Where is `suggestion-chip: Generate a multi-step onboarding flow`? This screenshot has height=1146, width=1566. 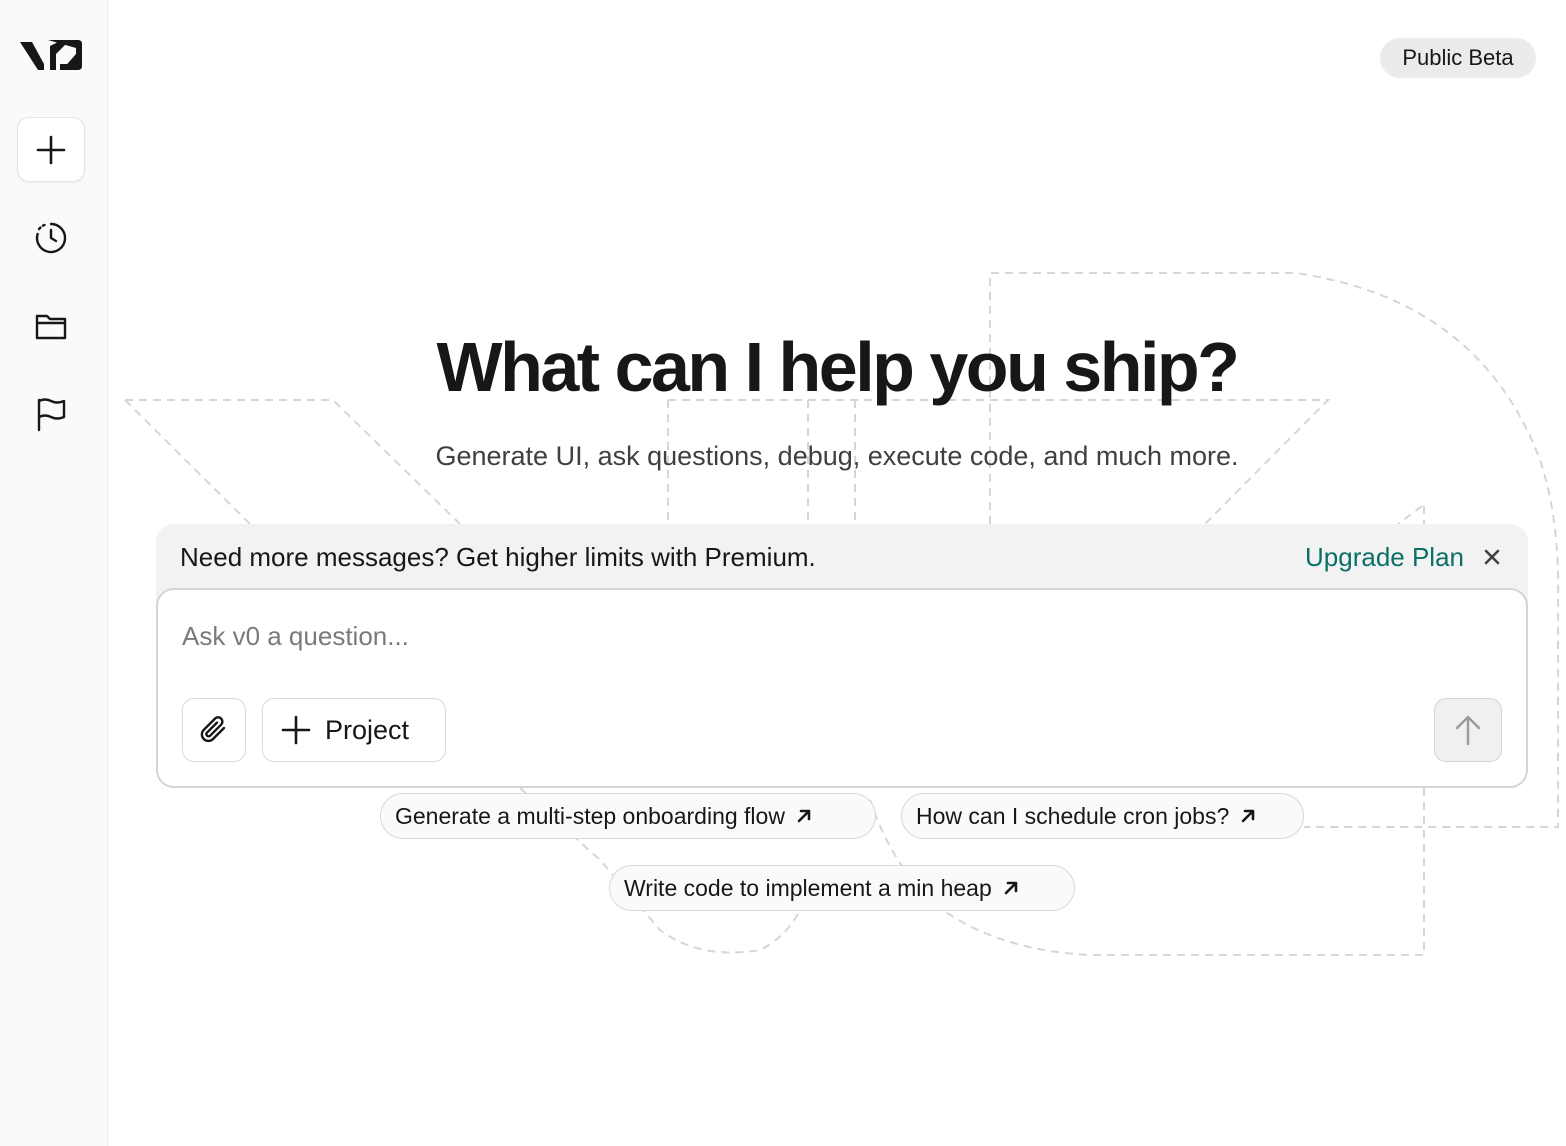
suggestion-chip: Generate a multi-step onboarding flow is located at coordinates (628, 816).